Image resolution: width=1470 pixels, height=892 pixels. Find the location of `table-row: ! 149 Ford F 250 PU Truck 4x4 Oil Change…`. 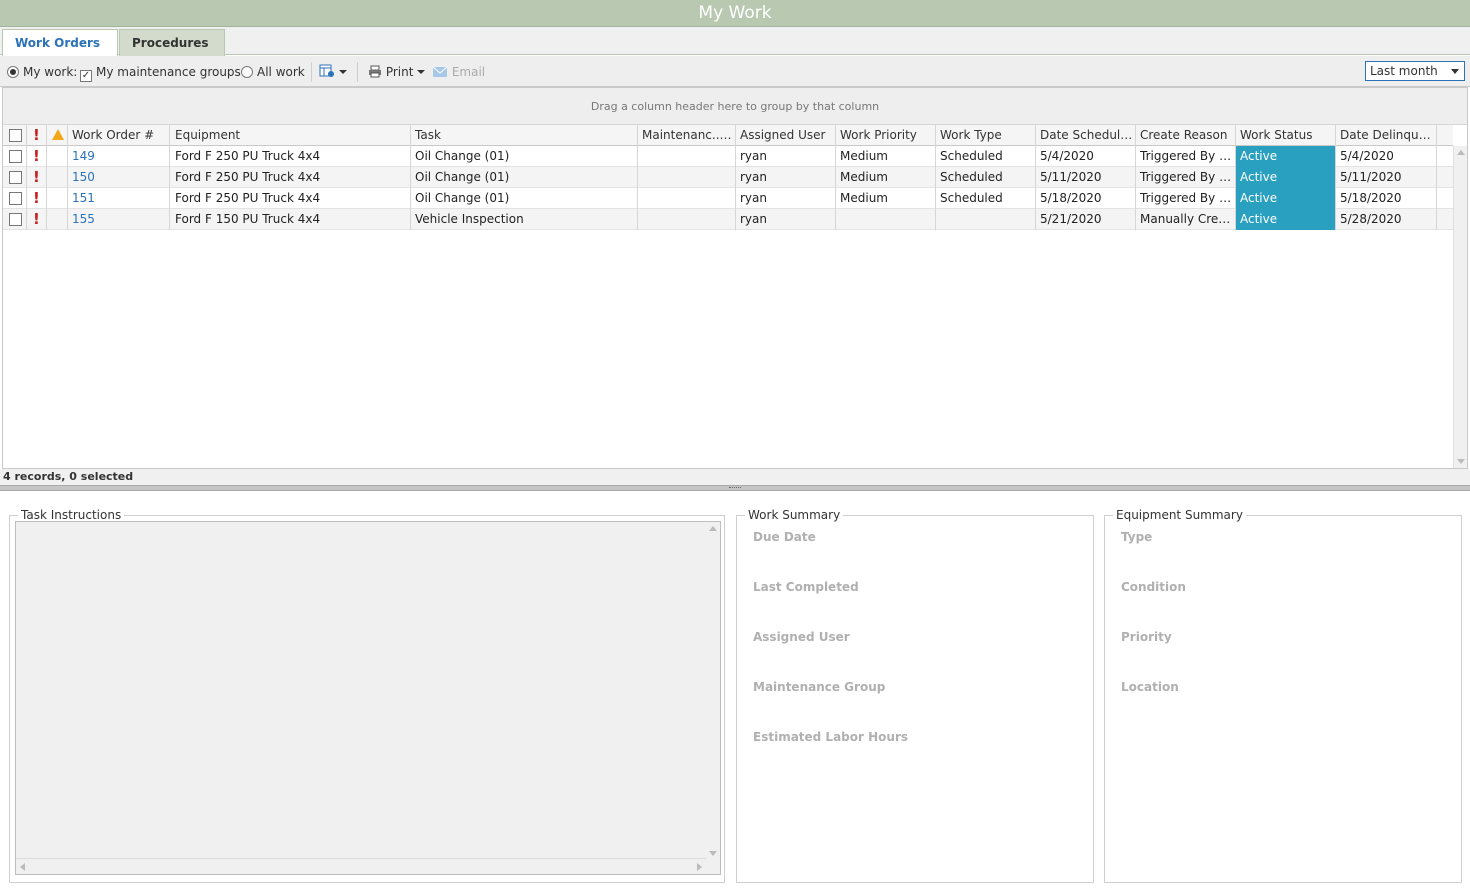

table-row: ! 149 Ford F 250 PU Truck 4x4 Oil Change… is located at coordinates (728, 156).